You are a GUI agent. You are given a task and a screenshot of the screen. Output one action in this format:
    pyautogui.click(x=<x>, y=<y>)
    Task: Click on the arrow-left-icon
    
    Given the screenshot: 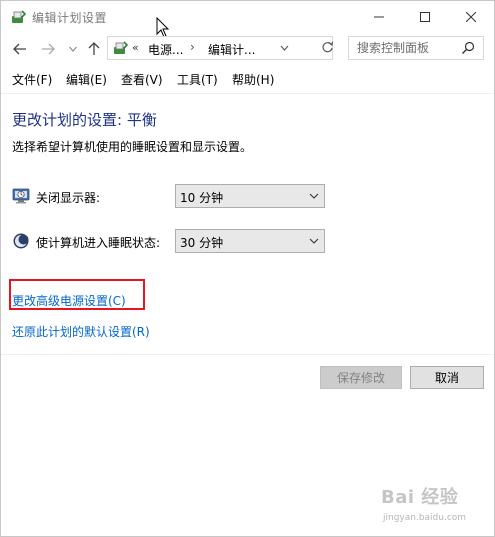 What is the action you would take?
    pyautogui.click(x=19, y=49)
    